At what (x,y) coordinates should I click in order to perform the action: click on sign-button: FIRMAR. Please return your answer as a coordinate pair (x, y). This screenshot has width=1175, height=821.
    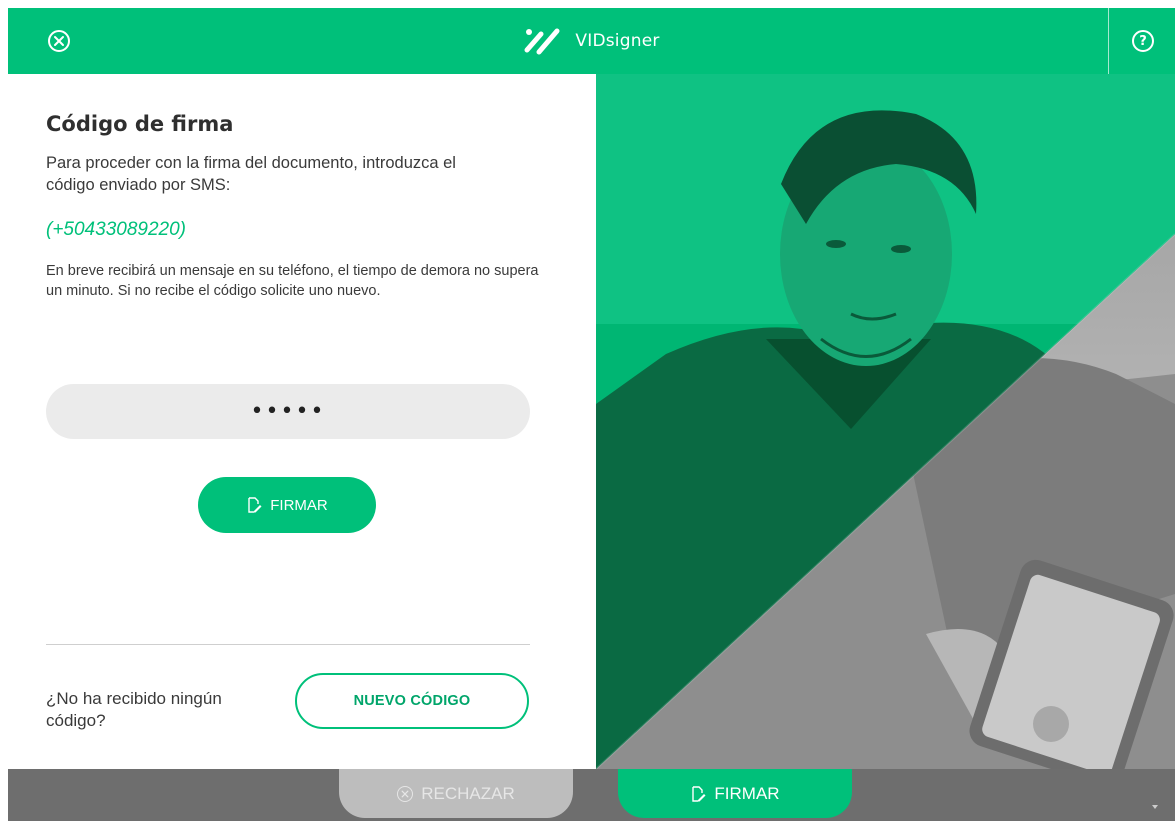
    Looking at the image, I should click on (287, 505).